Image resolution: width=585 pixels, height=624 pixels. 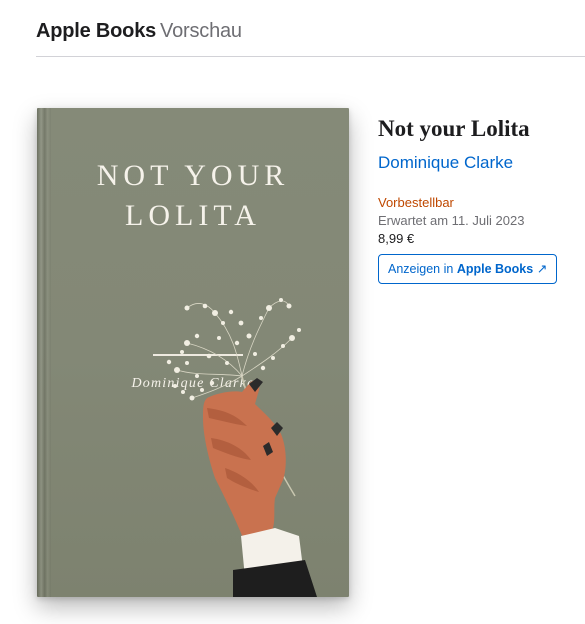 I want to click on external-arrow-icon: ↗, so click(x=542, y=269).